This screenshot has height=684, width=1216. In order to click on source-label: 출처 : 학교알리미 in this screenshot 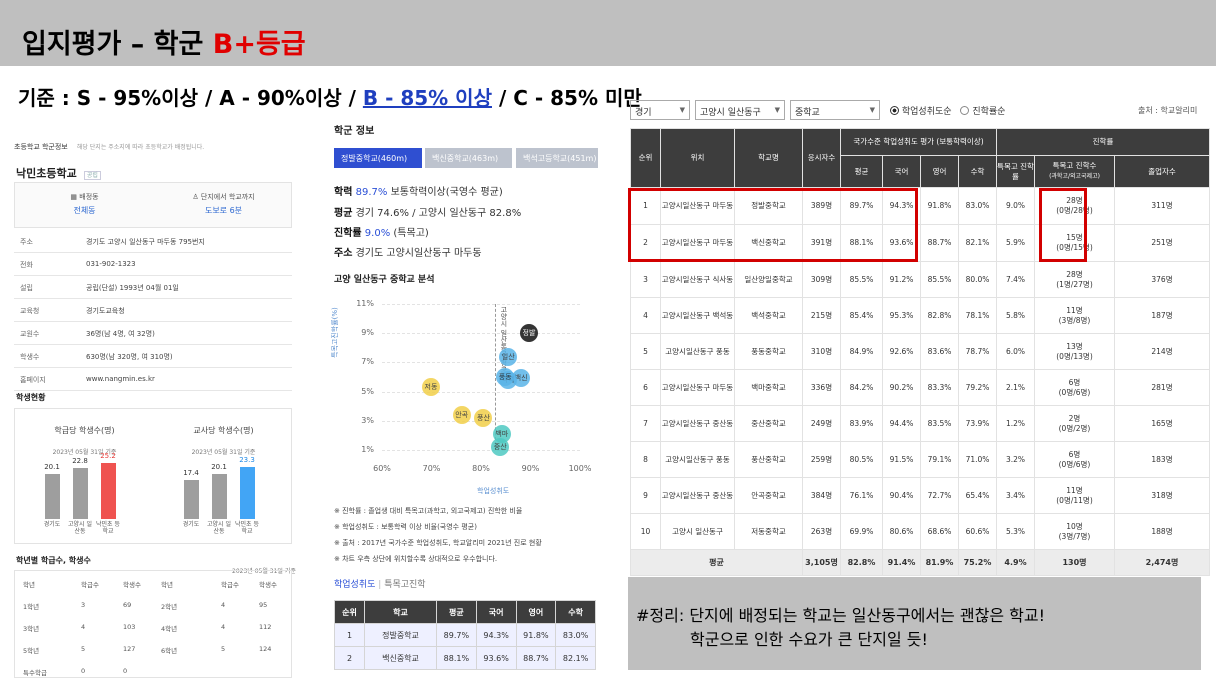, I will do `click(1168, 110)`.